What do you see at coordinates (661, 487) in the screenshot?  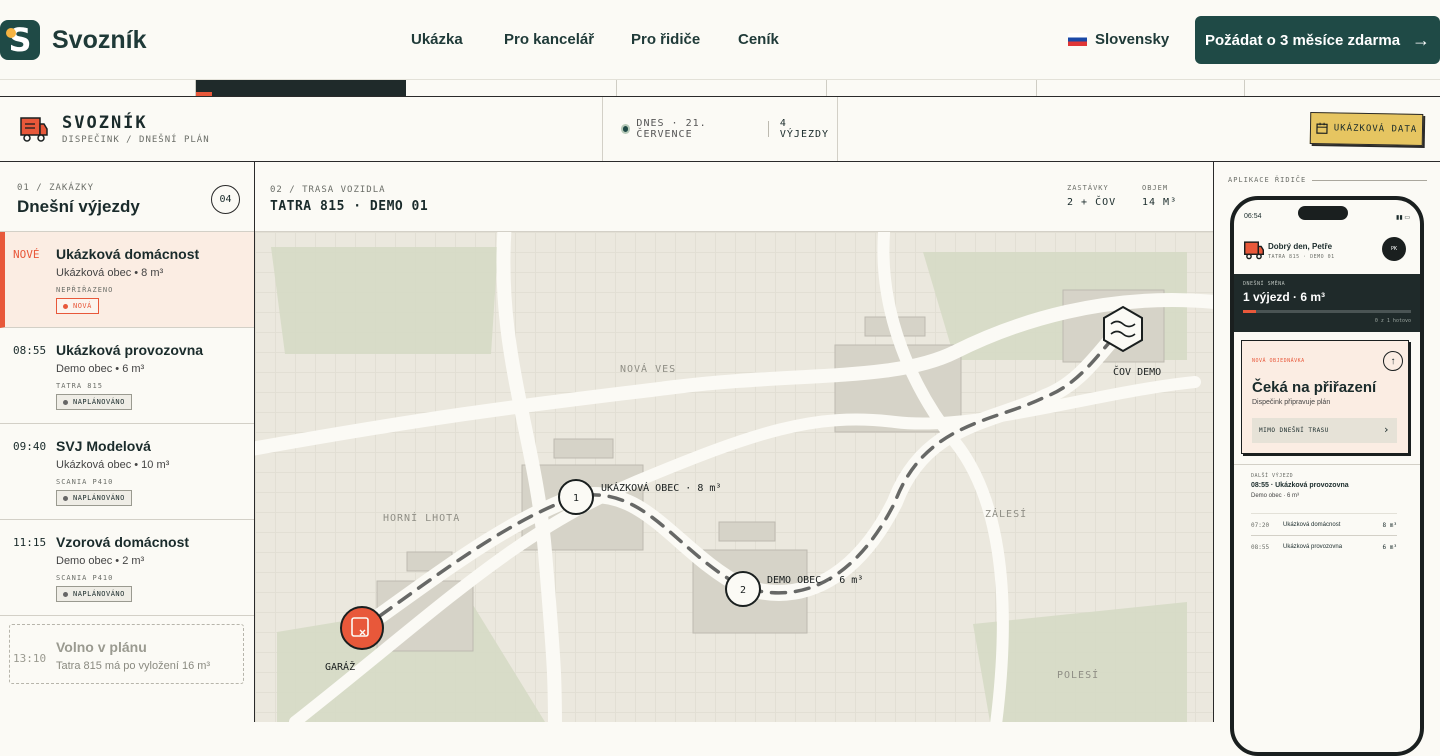 I see `stop-label: UKÁZKOVÁ OBEC · 8 m³` at bounding box center [661, 487].